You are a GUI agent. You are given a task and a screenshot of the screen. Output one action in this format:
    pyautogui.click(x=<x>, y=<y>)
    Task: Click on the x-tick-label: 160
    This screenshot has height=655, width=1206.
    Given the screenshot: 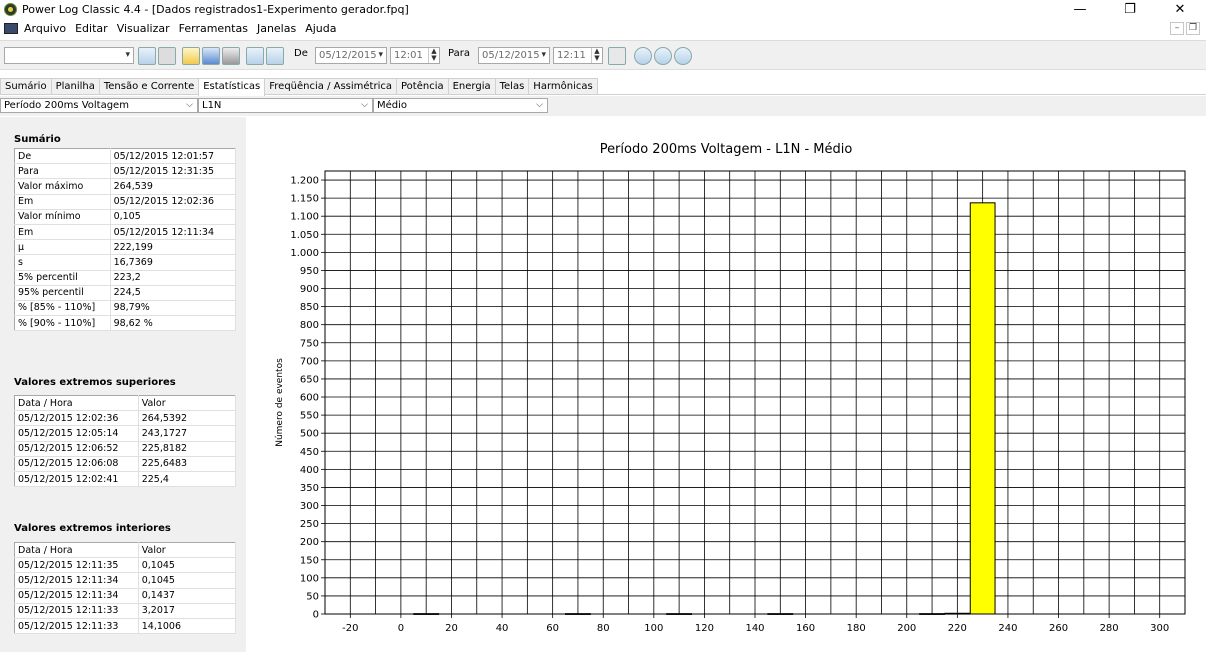 What is the action you would take?
    pyautogui.click(x=805, y=628)
    